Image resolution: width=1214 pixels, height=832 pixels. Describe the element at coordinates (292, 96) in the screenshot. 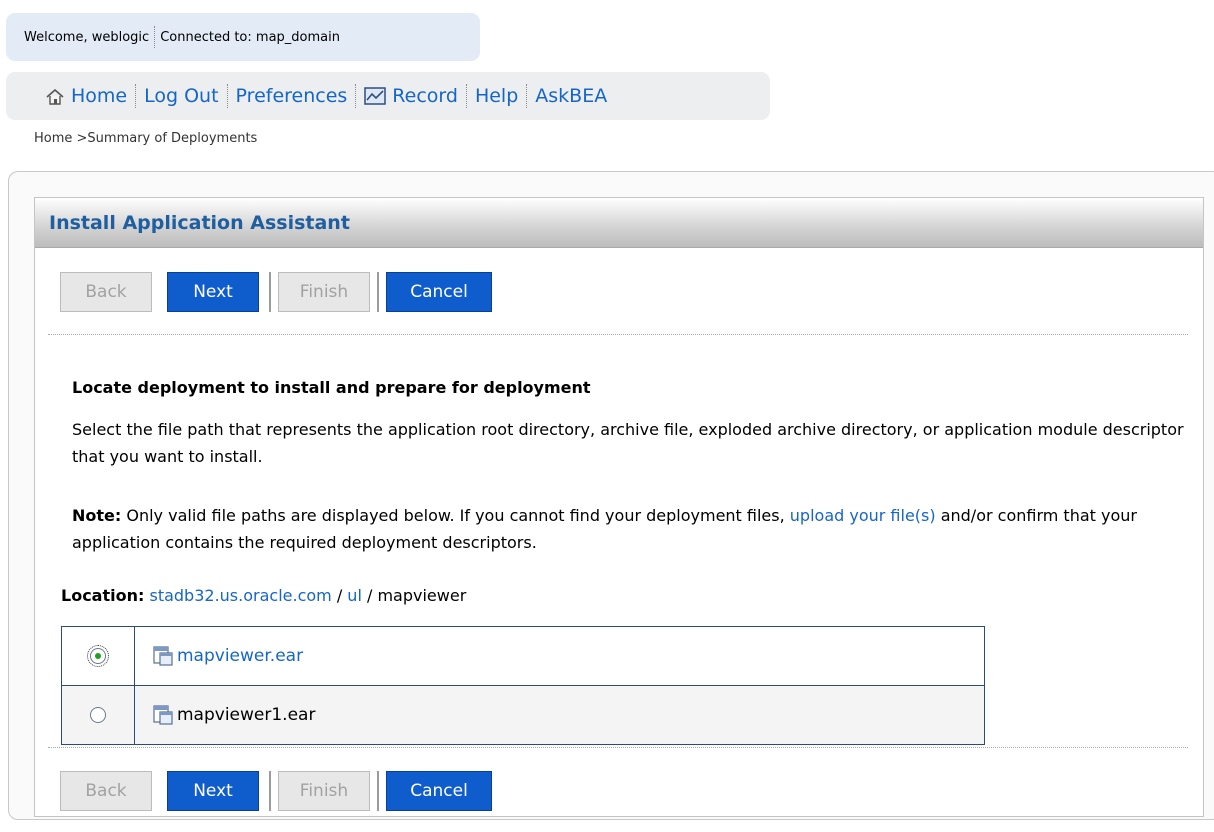

I see `preferences-link: Preferences` at that location.